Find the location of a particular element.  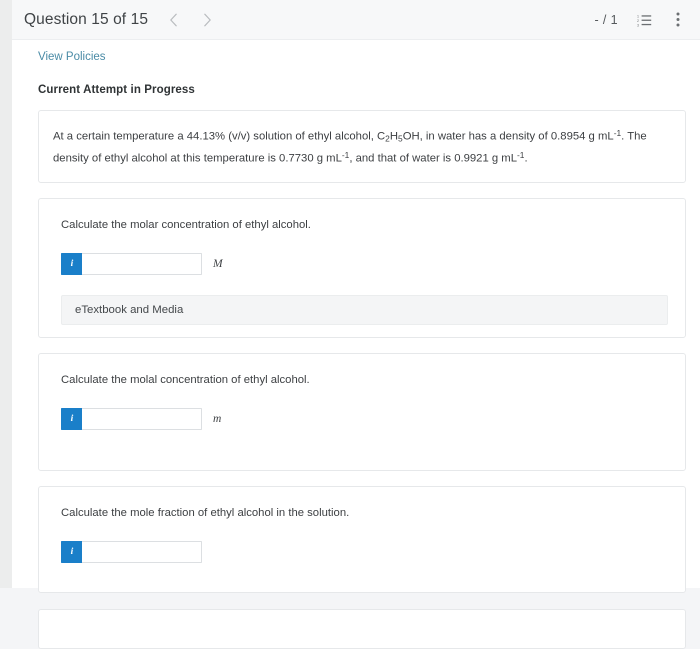

score-display: - / 1 is located at coordinates (606, 19).